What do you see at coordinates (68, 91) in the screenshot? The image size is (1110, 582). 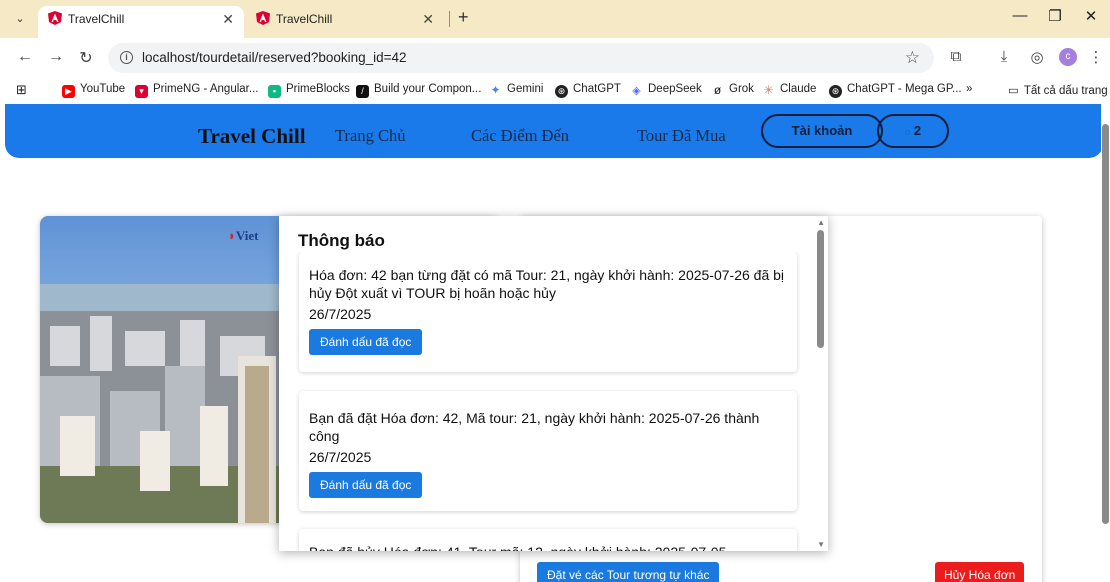 I see `youtube-icon: ▶` at bounding box center [68, 91].